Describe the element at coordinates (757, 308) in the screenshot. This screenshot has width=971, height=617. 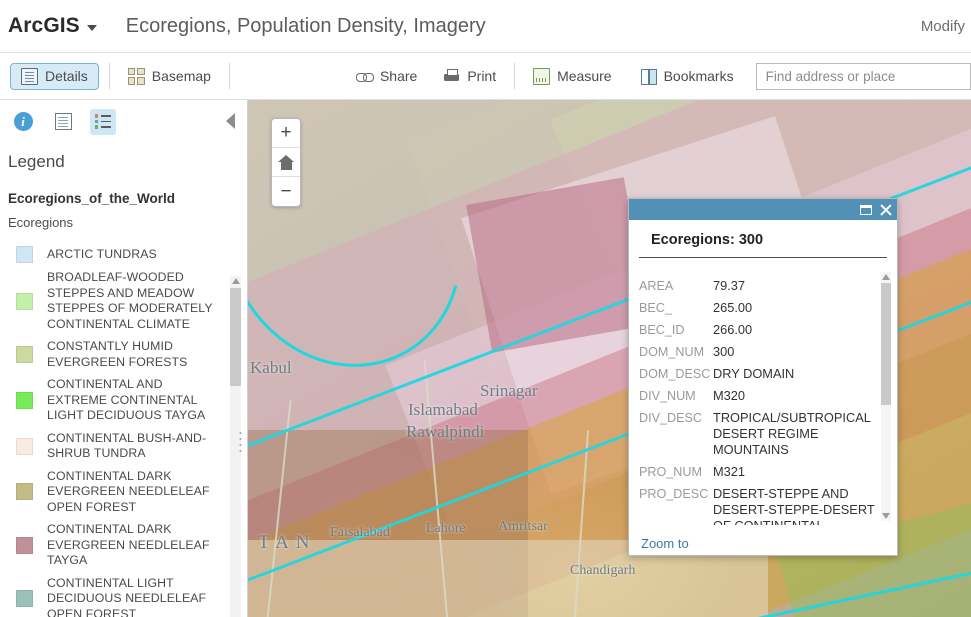
I see `attribute-row: BEC_ 265.00` at that location.